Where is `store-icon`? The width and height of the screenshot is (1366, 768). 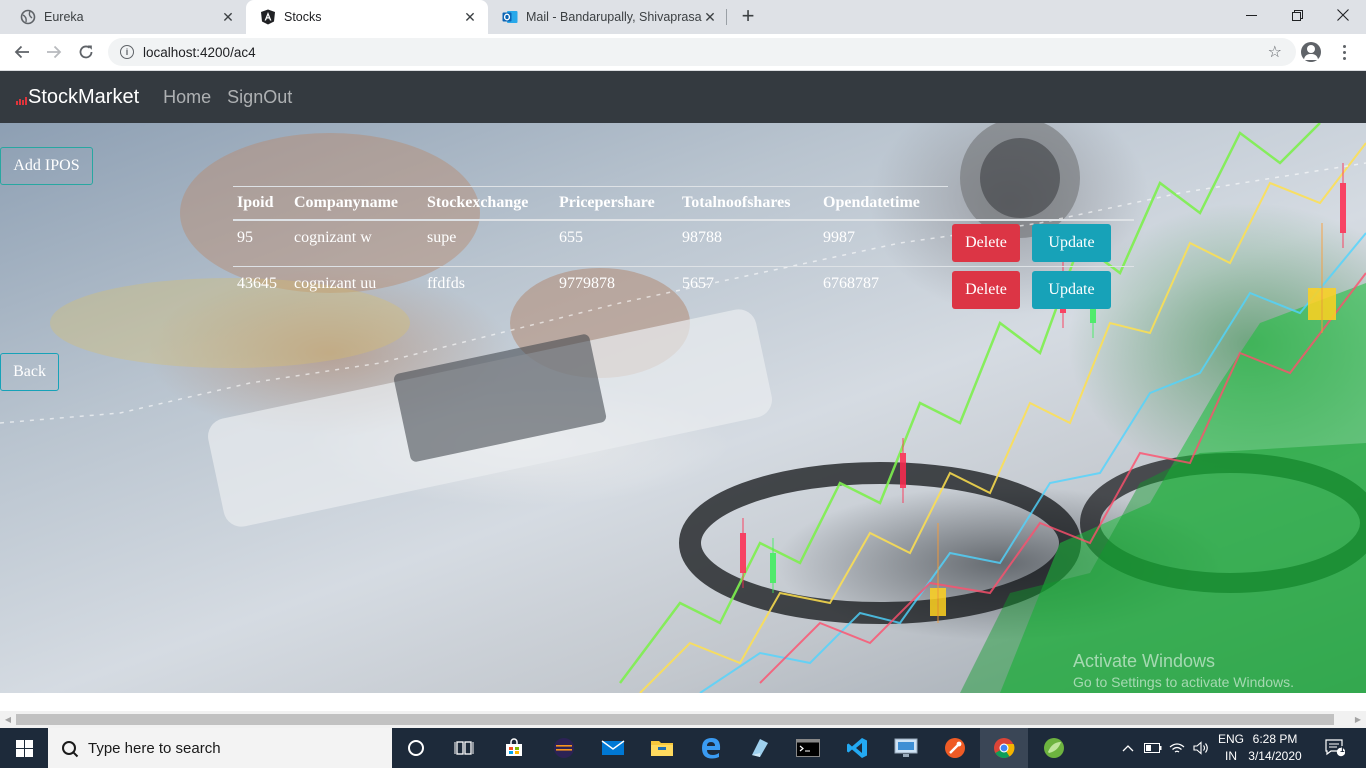
store-icon is located at coordinates (514, 748).